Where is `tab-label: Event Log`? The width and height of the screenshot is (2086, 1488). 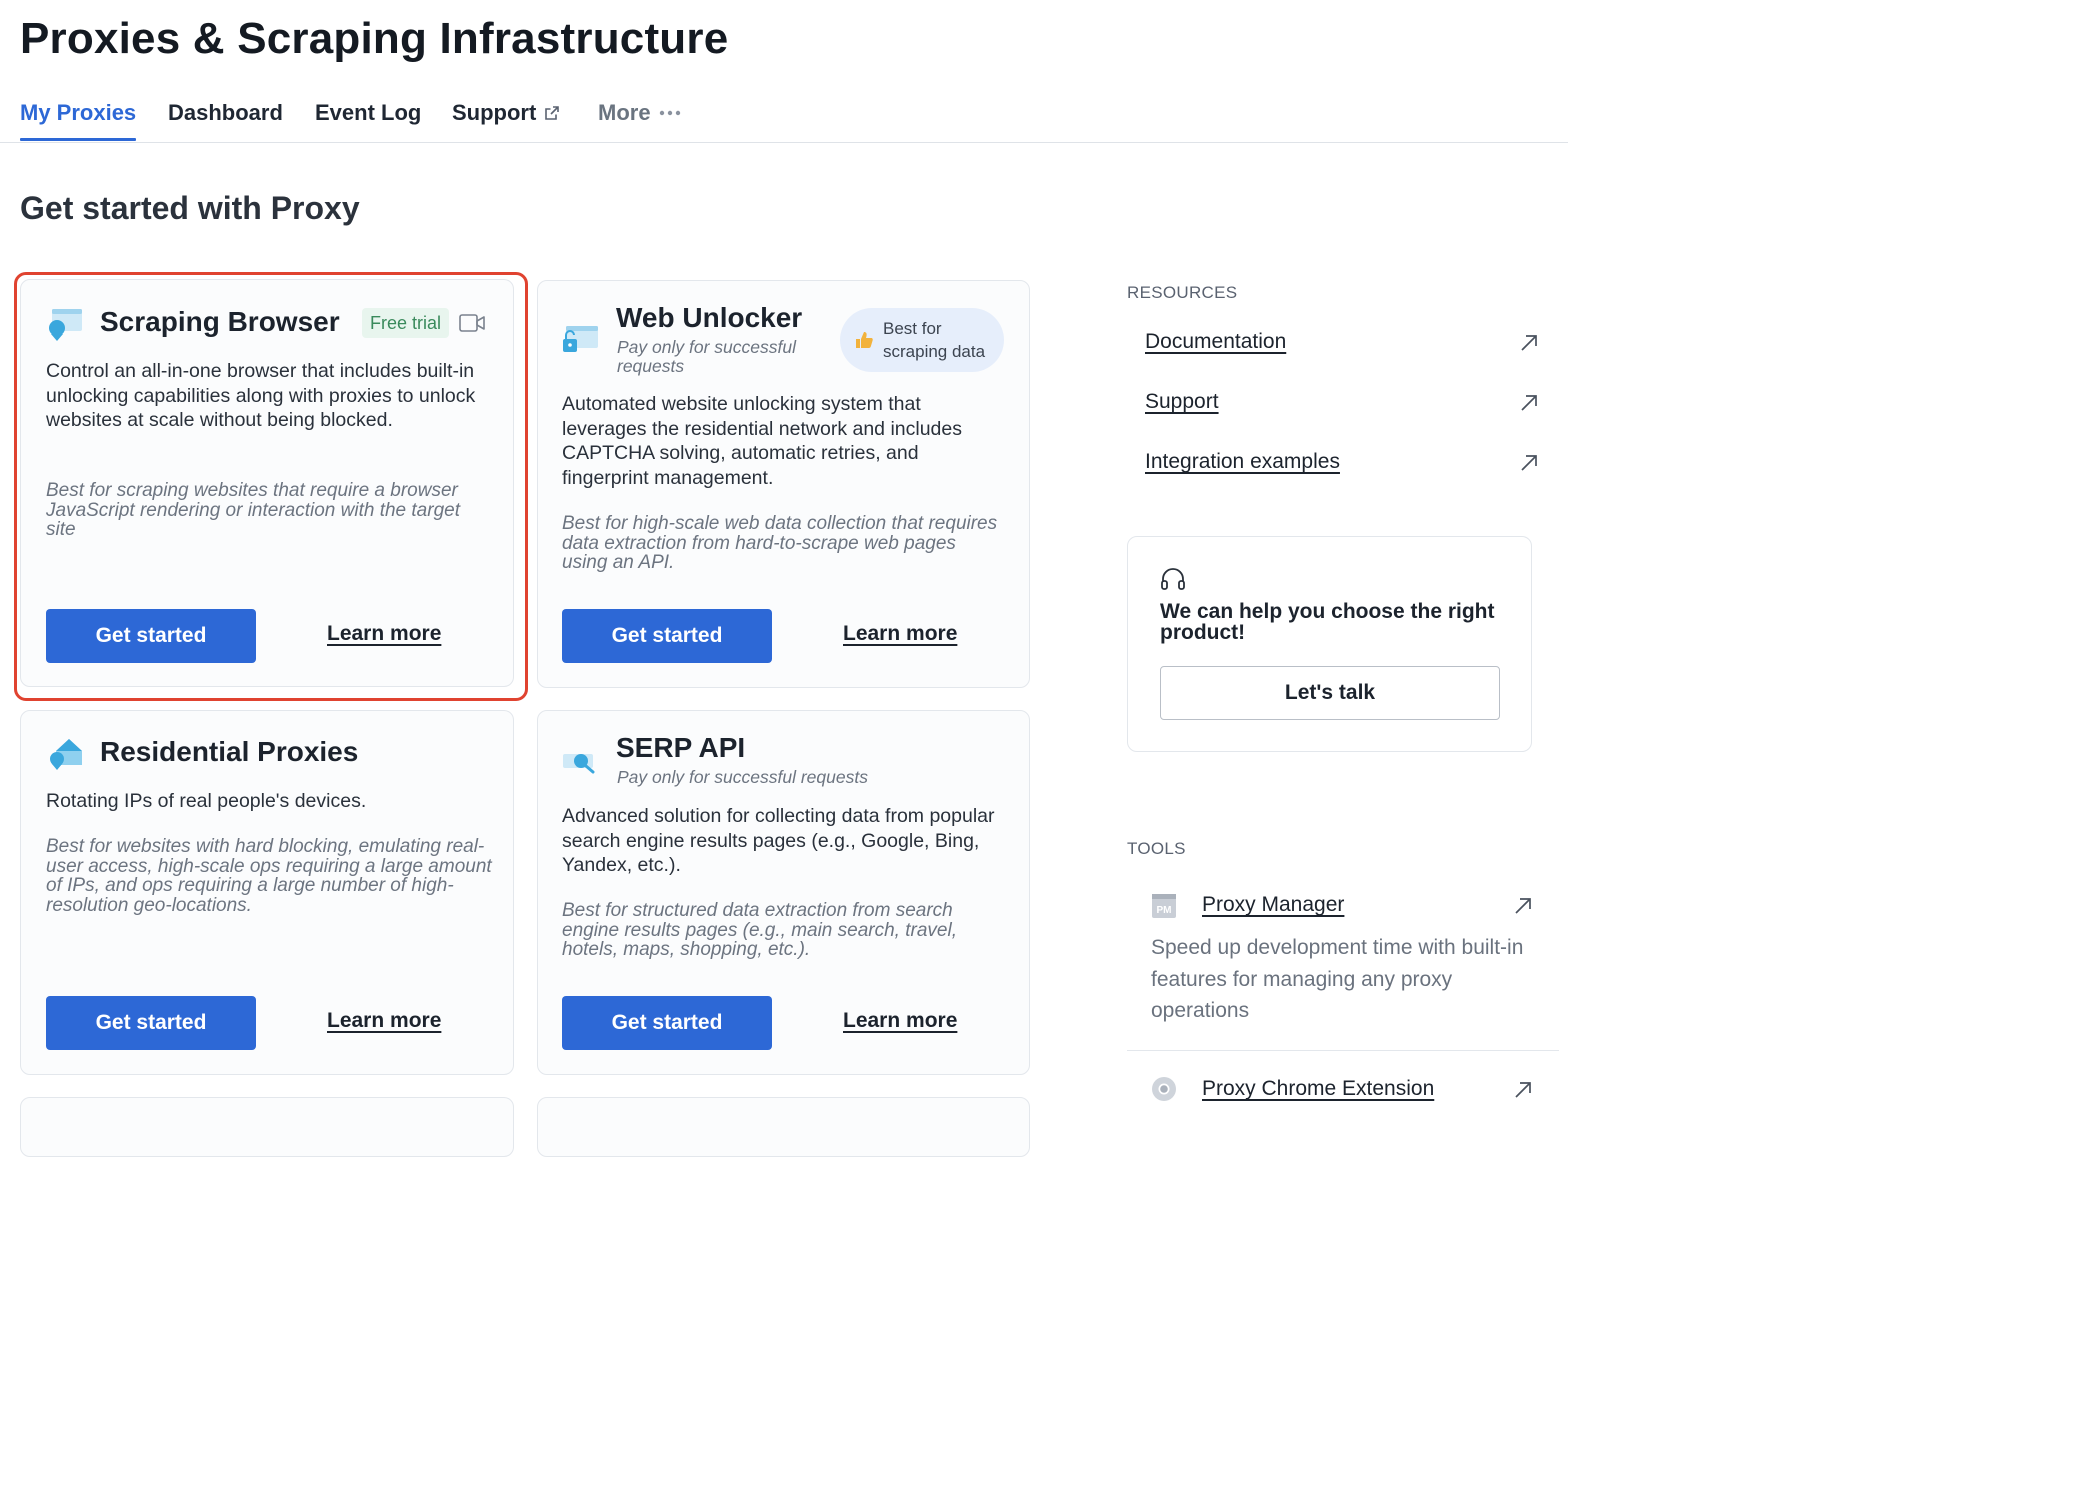
tab-label: Event Log is located at coordinates (368, 112).